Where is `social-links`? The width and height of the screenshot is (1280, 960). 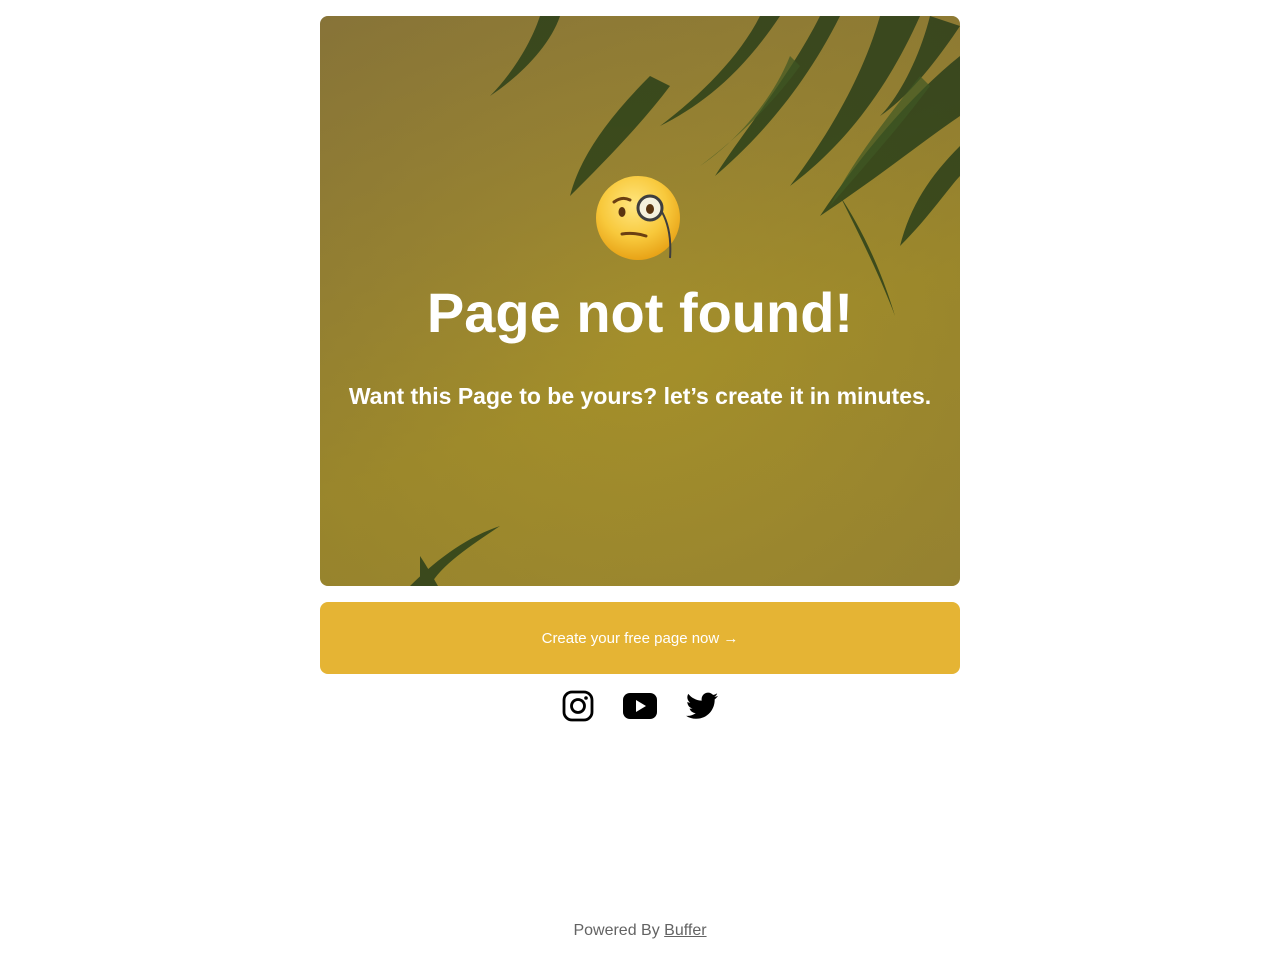 social-links is located at coordinates (640, 706).